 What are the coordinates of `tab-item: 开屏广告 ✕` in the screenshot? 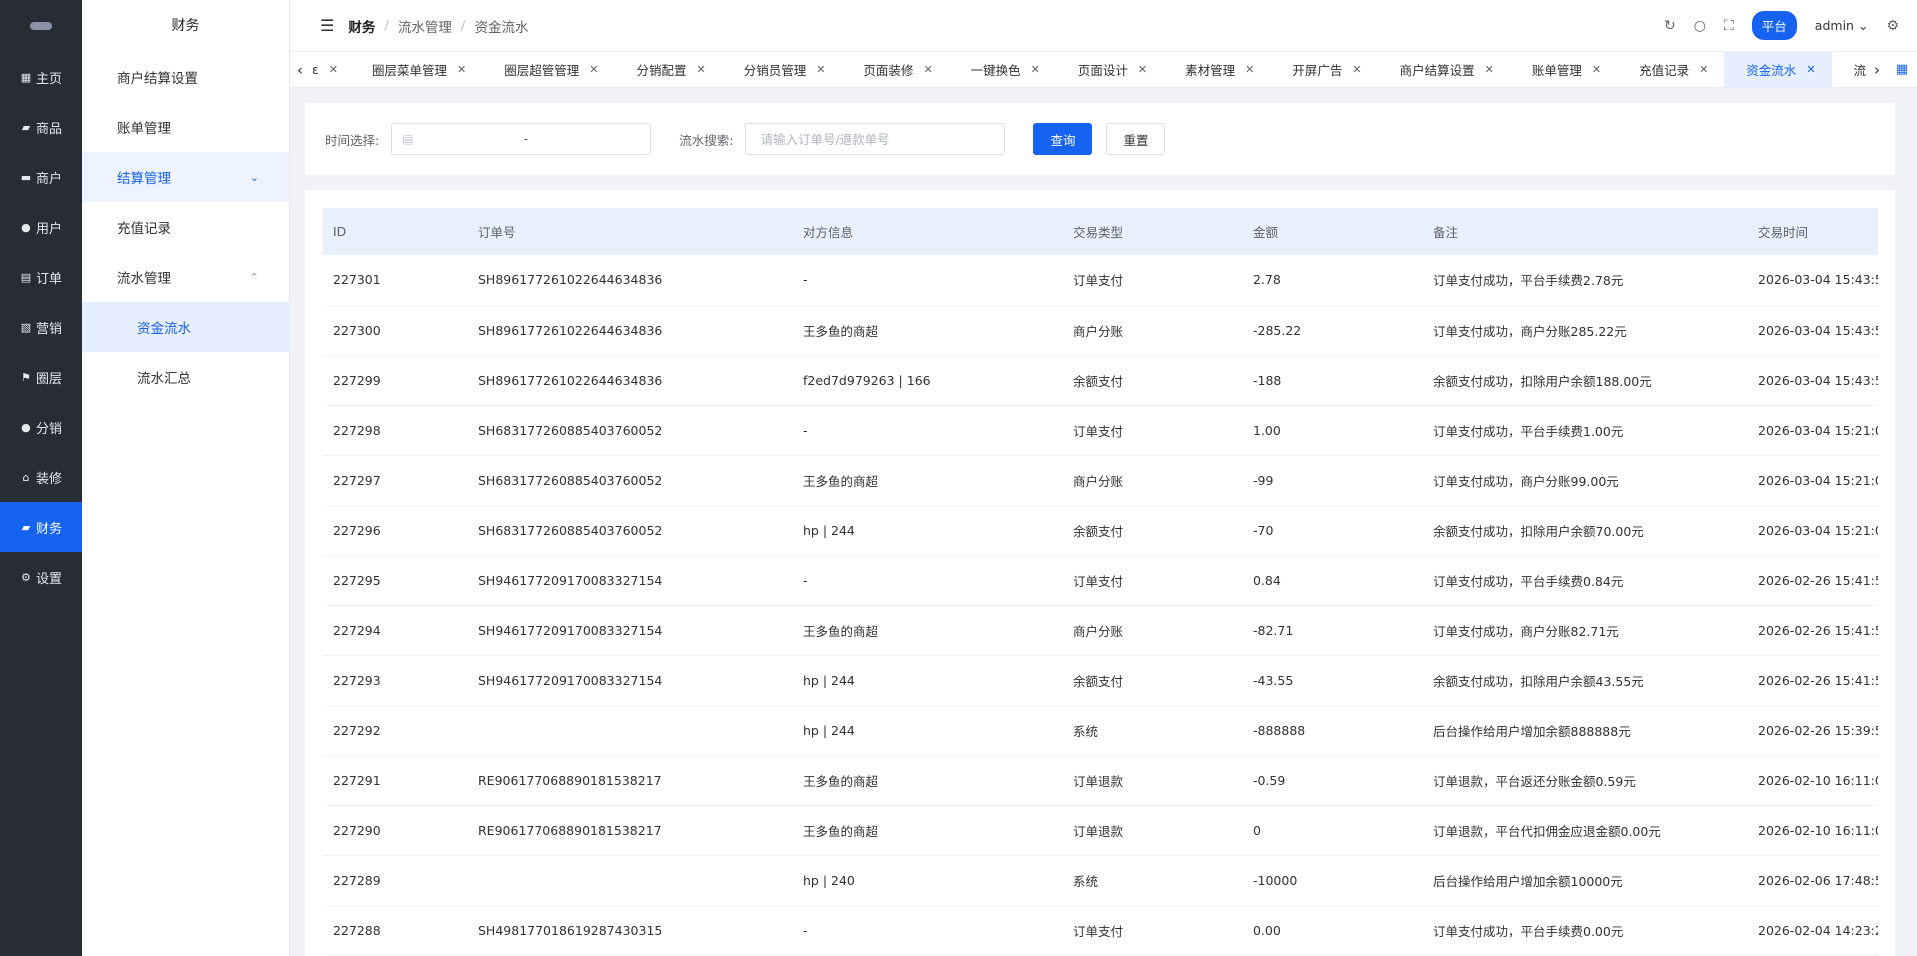 It's located at (1323, 70).